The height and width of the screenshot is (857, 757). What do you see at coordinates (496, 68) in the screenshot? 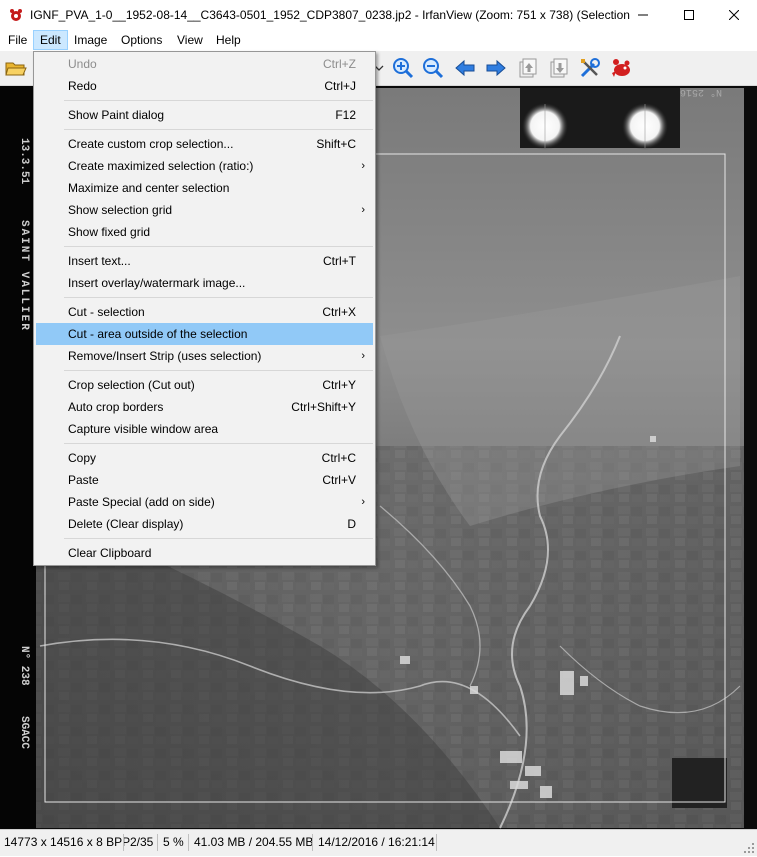
I see `next-arrow-icon` at bounding box center [496, 68].